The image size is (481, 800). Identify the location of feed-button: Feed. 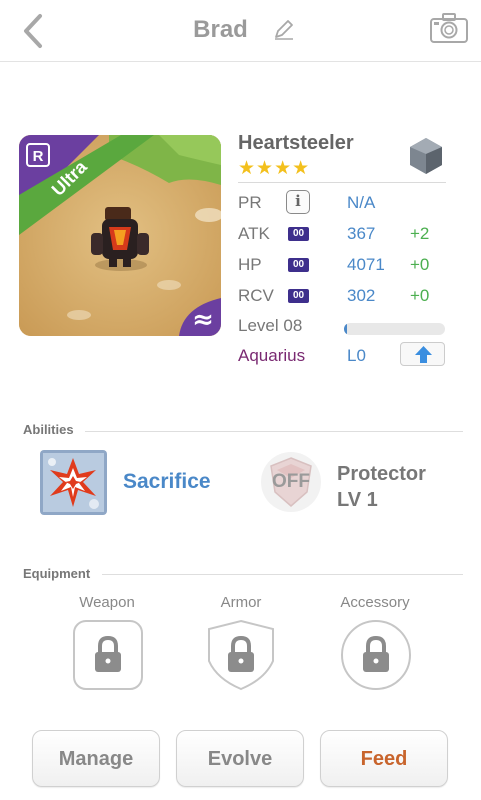
(384, 758).